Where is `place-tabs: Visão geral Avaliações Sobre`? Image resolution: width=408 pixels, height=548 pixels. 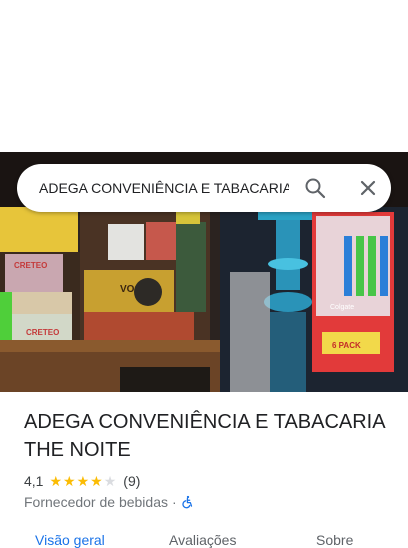 place-tabs: Visão geral Avaliações Sobre is located at coordinates (204, 538).